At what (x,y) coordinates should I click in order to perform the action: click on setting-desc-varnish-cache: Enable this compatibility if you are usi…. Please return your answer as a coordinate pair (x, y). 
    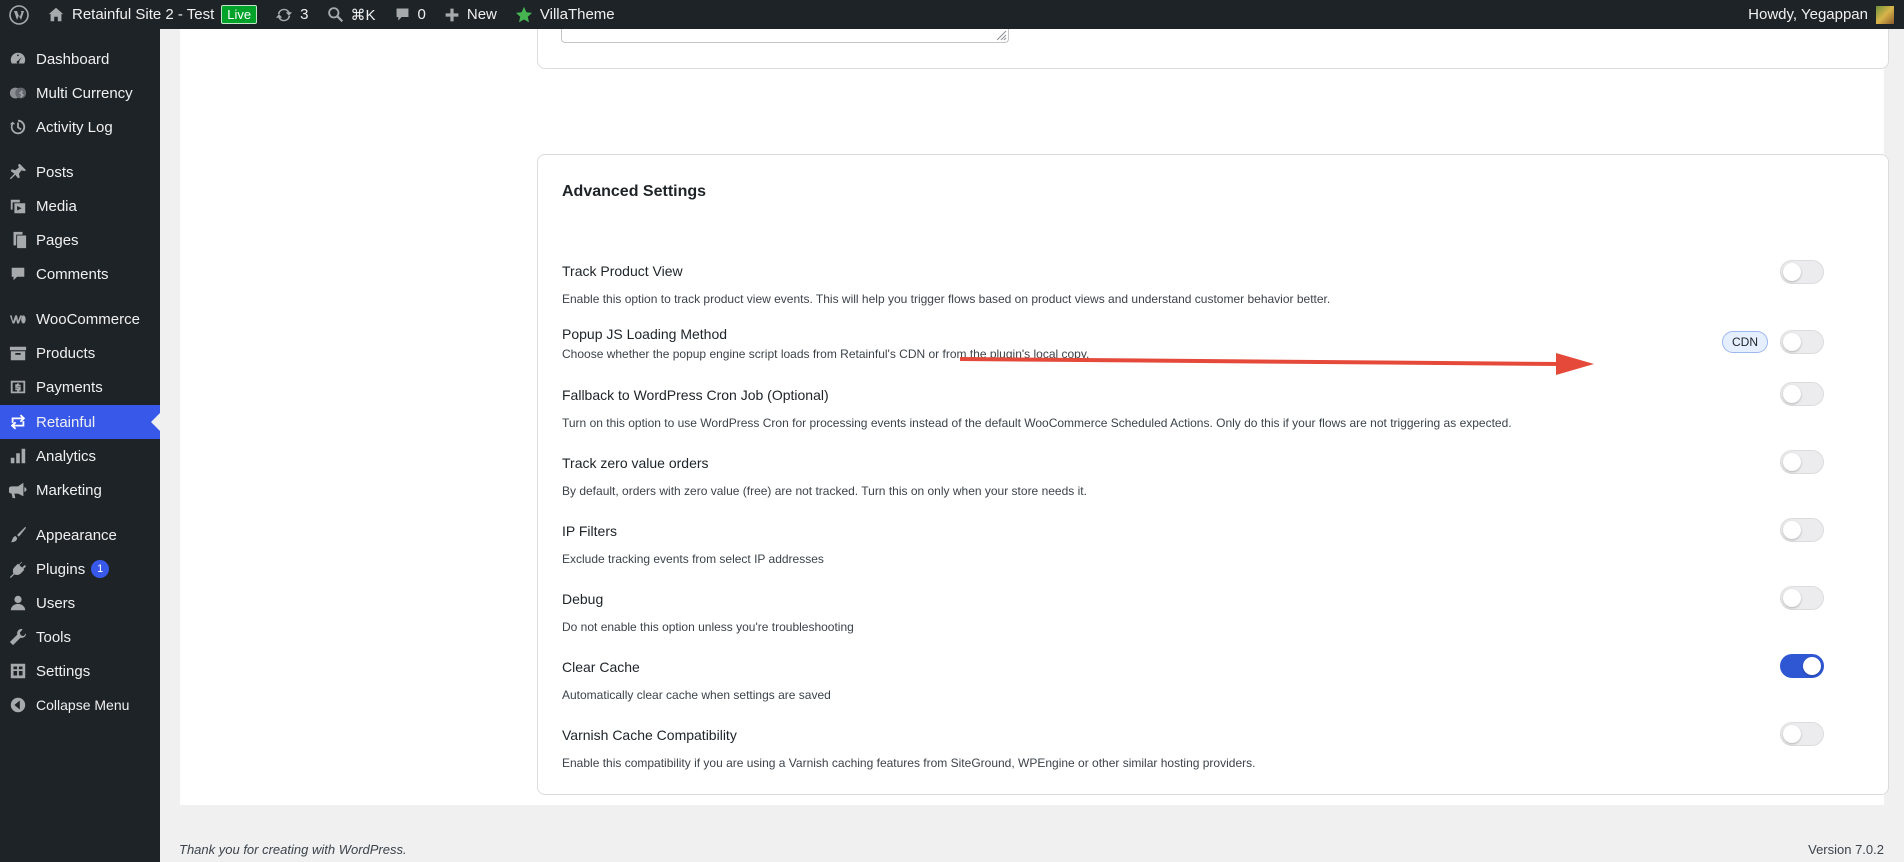
    Looking at the image, I should click on (909, 763).